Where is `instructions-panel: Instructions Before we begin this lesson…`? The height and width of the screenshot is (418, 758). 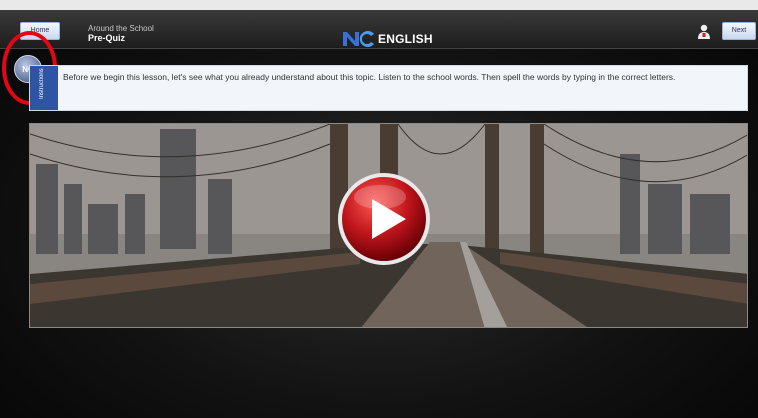 instructions-panel: Instructions Before we begin this lesson… is located at coordinates (388, 88).